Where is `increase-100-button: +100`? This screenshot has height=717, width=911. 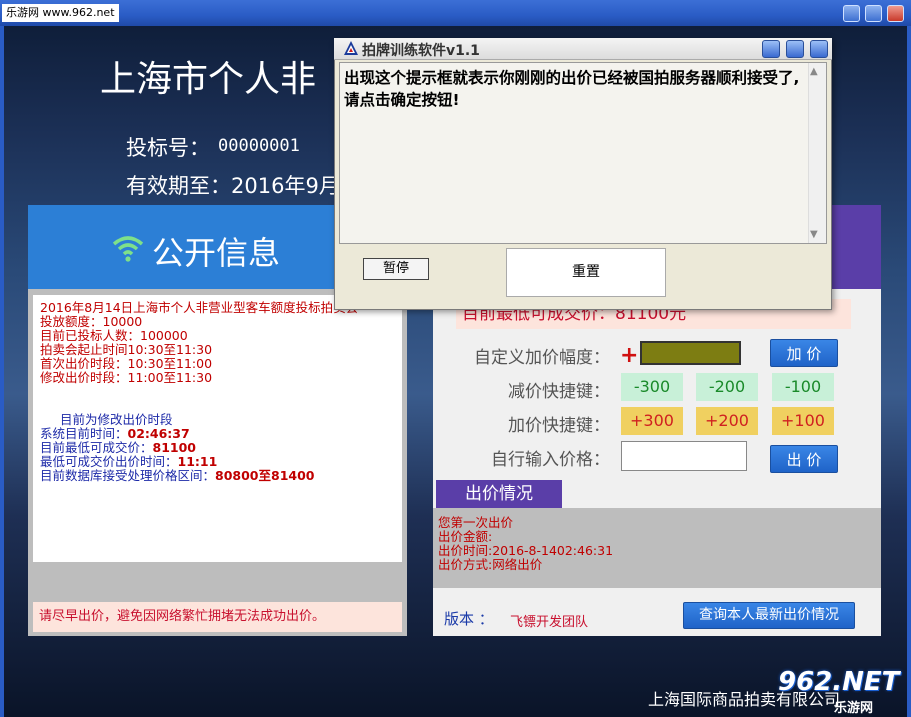 increase-100-button: +100 is located at coordinates (803, 421).